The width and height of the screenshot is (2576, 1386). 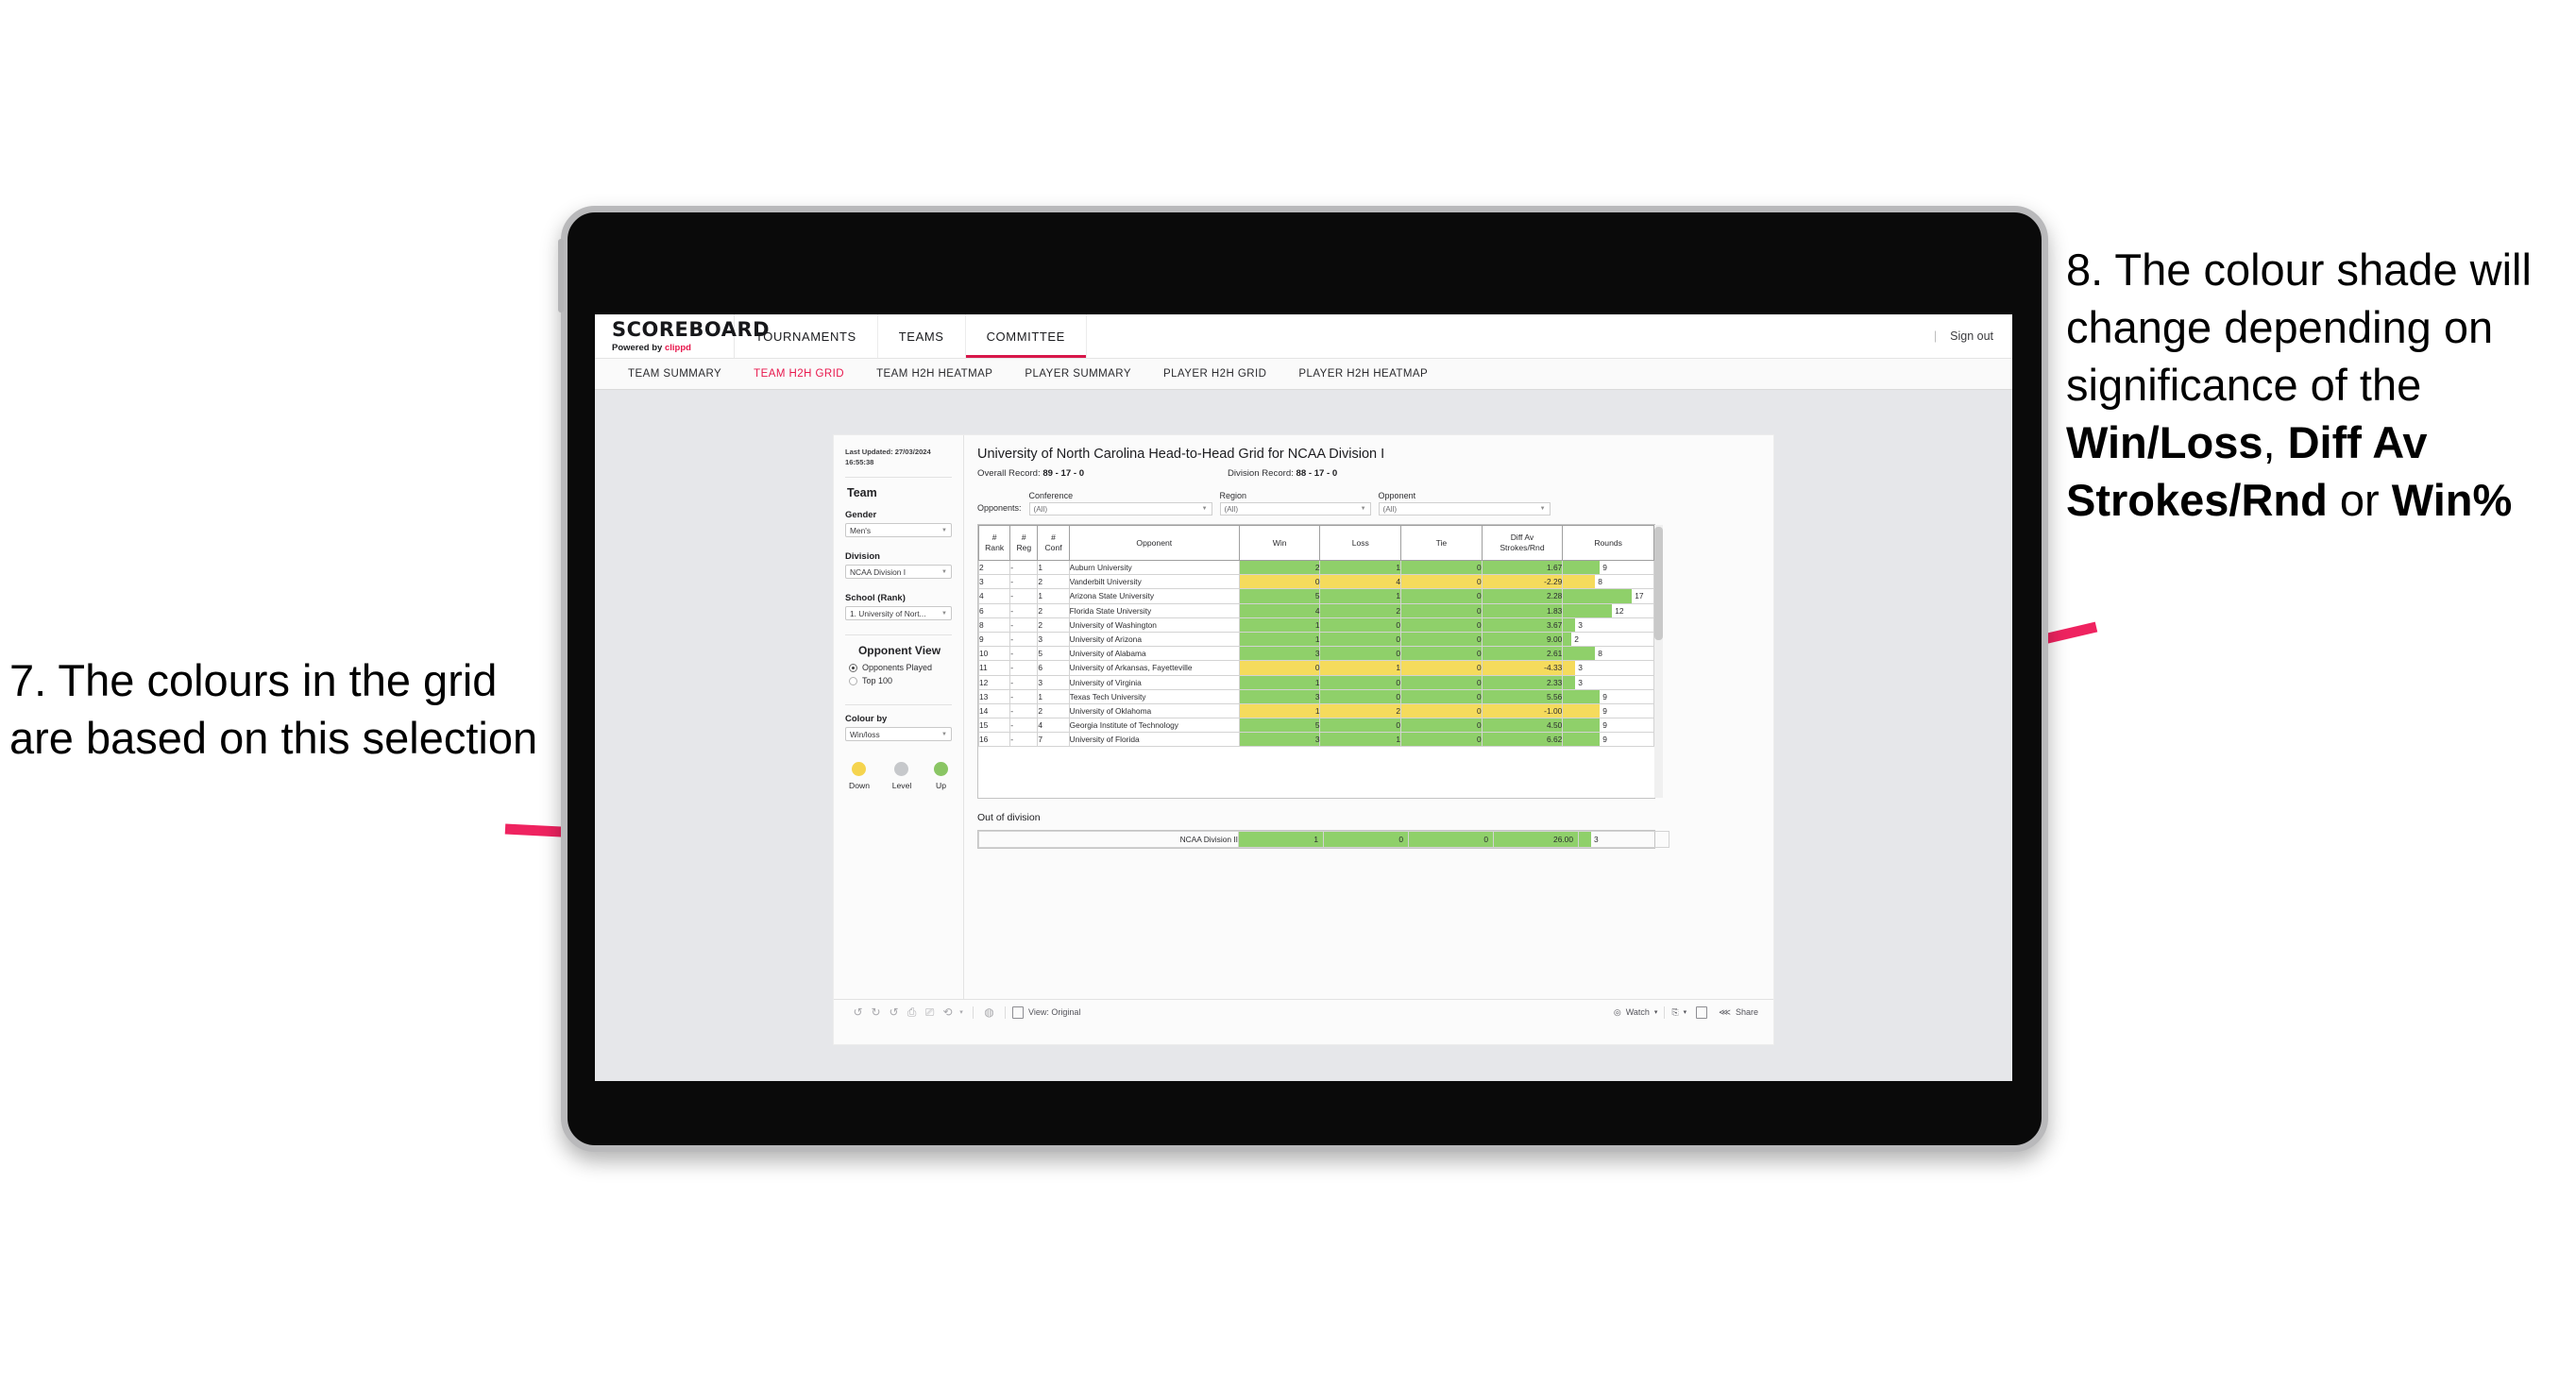 I want to click on subnav-item-player-summary: PLAYER SUMMARY, so click(x=1077, y=374).